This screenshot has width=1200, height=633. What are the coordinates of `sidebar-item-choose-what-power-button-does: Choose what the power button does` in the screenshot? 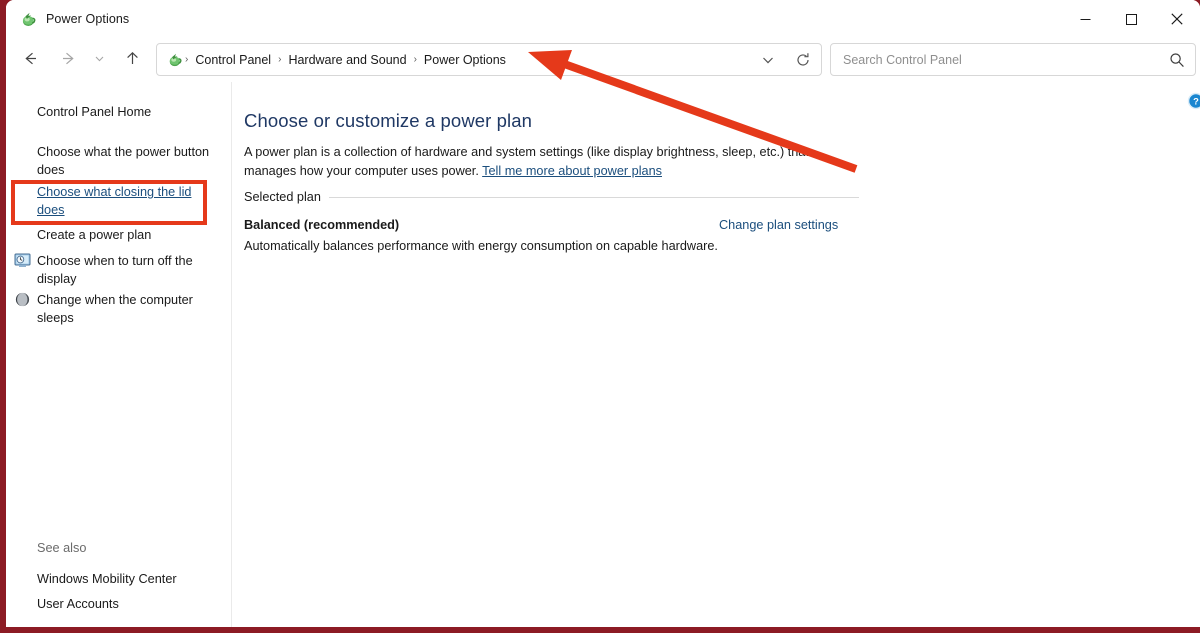 It's located at (130, 161).